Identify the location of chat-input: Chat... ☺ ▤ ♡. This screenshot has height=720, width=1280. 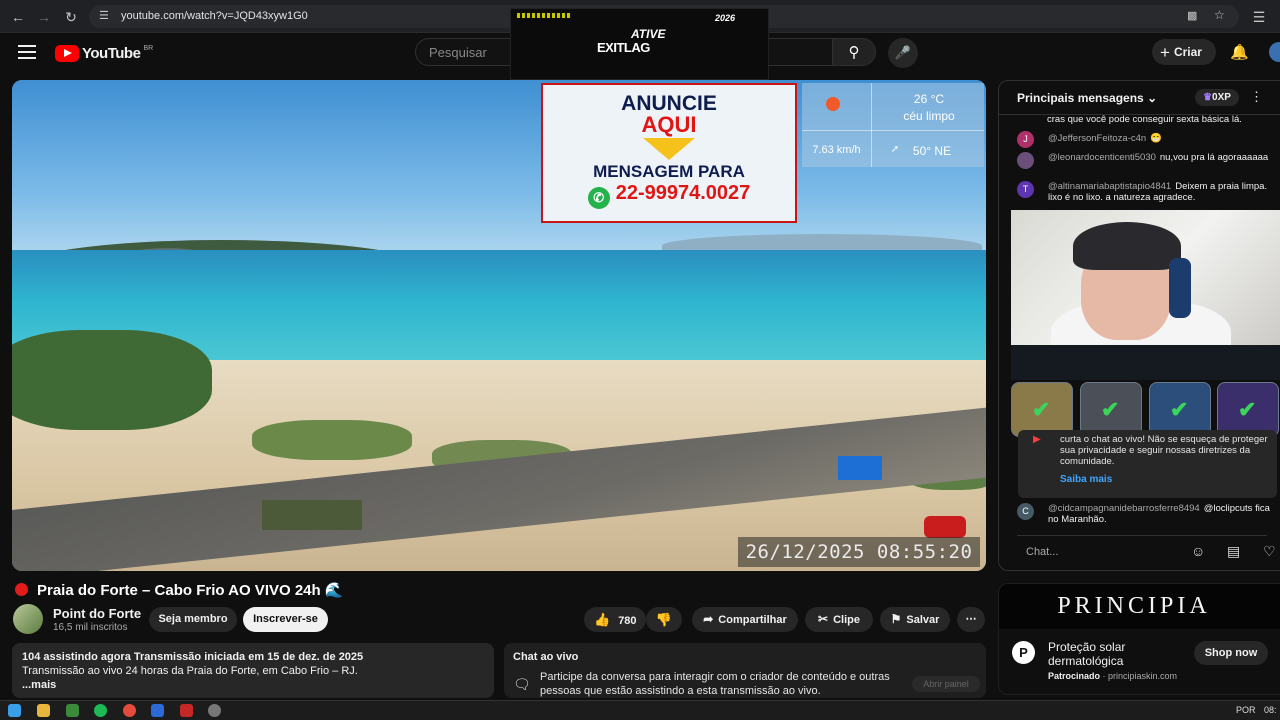
(1146, 551).